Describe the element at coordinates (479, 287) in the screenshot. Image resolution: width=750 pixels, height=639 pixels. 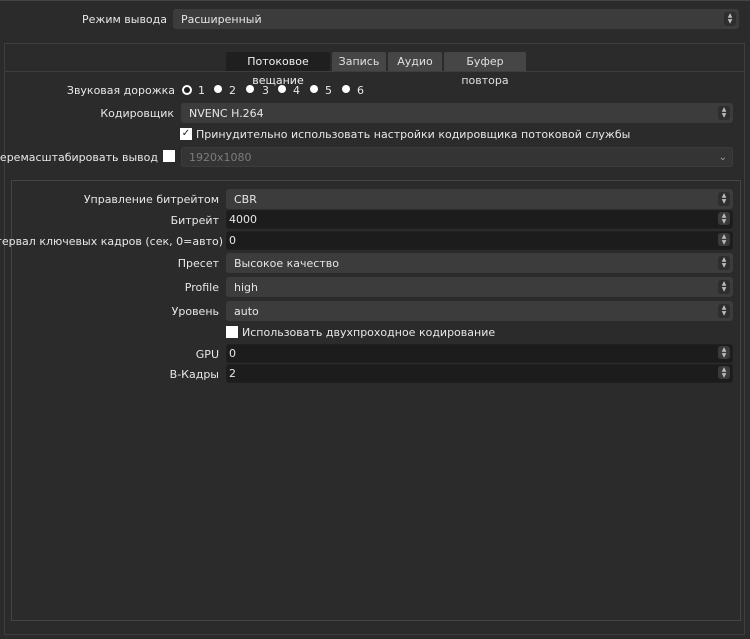
I see `profile-select: high ▲ ▼` at that location.